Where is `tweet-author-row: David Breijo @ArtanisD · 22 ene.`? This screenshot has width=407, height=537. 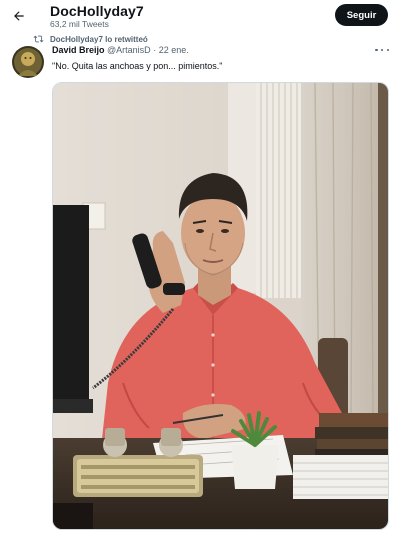
tweet-author-row: David Breijo @ArtanisD · 22 ene. is located at coordinates (120, 50).